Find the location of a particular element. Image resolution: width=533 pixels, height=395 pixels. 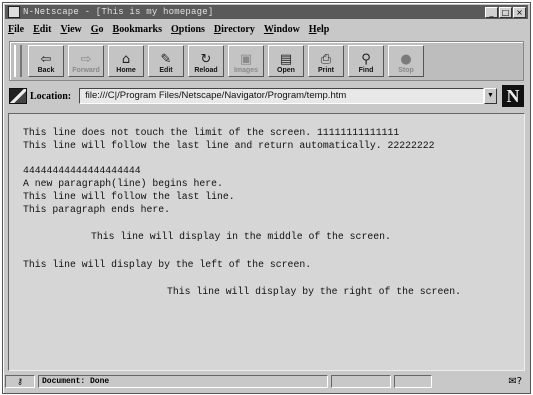

images-label: Images is located at coordinates (246, 70).